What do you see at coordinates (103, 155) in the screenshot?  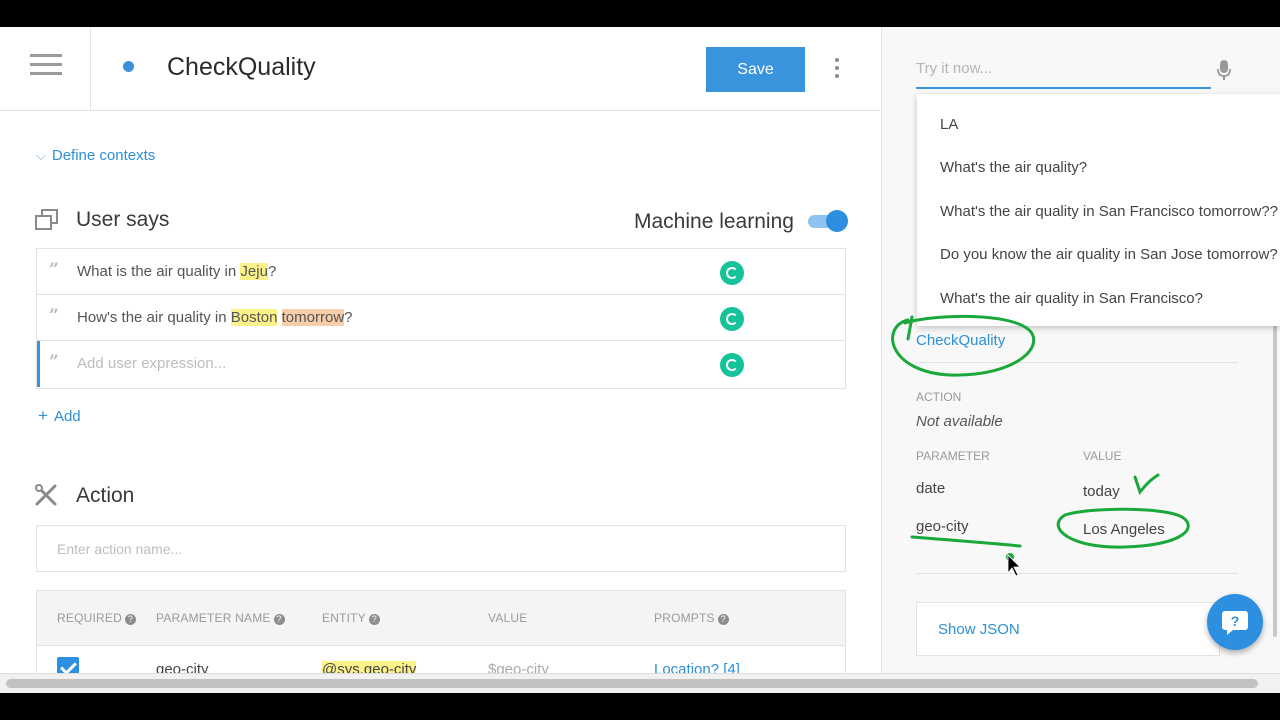 I see `define-contexts-label: Define contexts` at bounding box center [103, 155].